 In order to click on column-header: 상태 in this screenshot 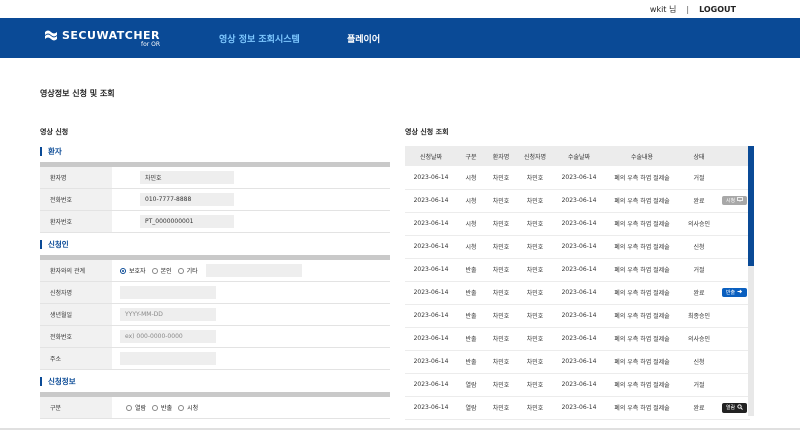, I will do `click(699, 156)`.